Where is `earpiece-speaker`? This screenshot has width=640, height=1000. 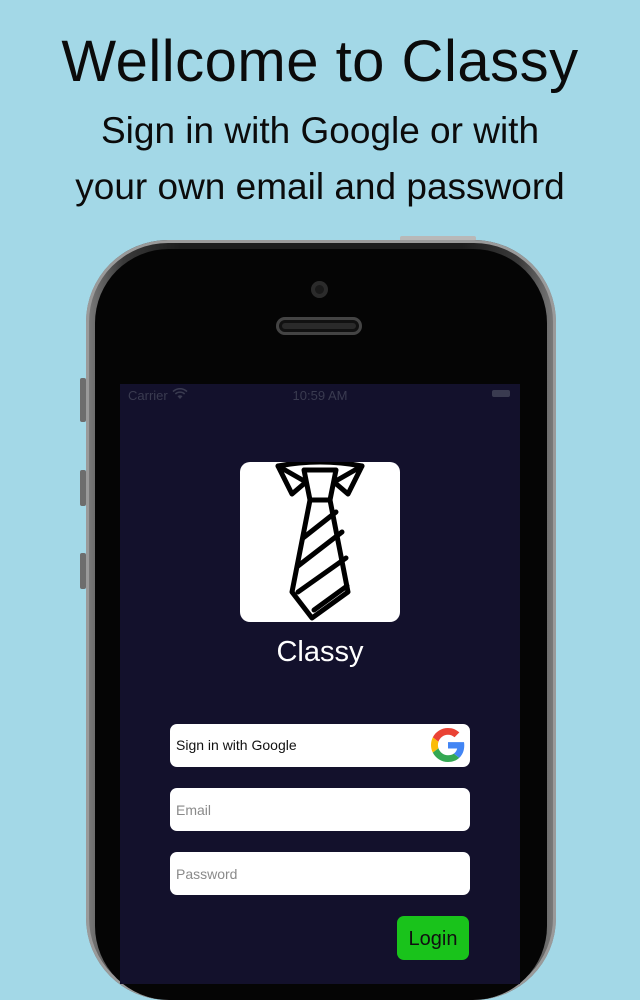
earpiece-speaker is located at coordinates (319, 326).